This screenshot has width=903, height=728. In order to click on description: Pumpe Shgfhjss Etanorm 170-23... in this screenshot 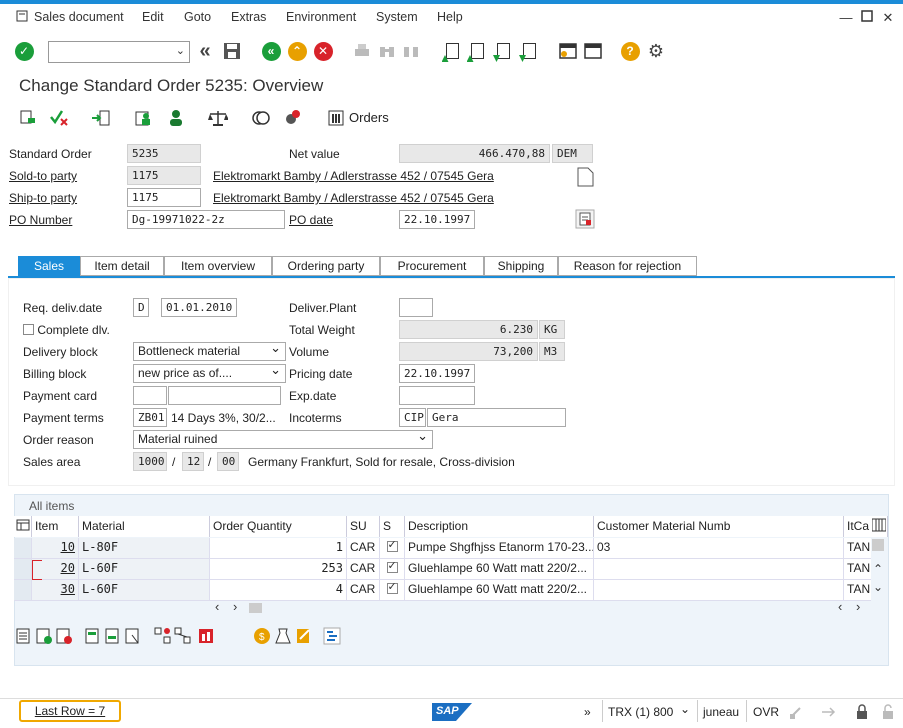, I will do `click(499, 548)`.